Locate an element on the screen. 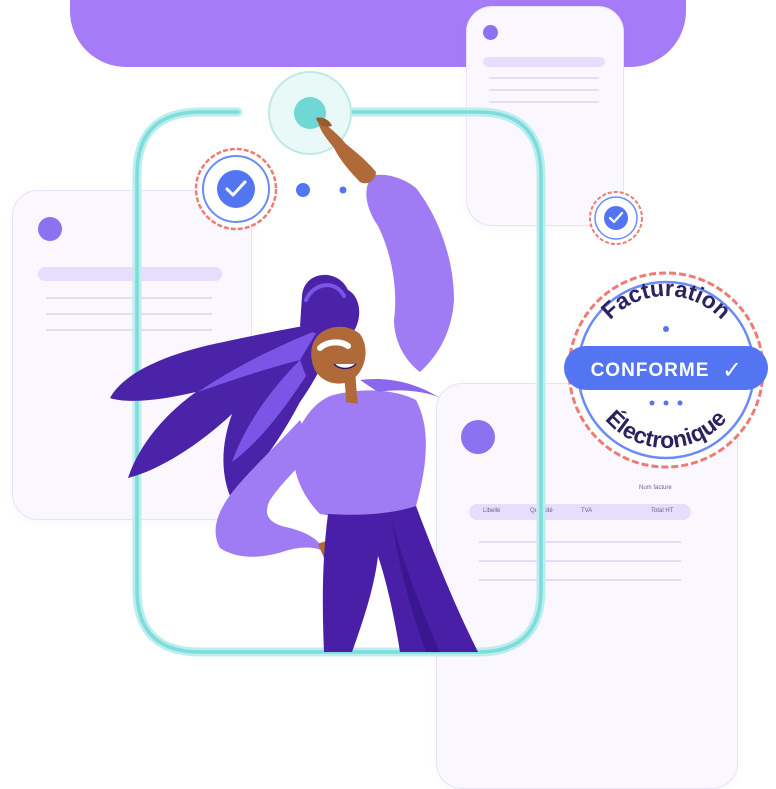 The height and width of the screenshot is (789, 776). compliance-badge: Facturation Électronique CONFORME ✓ is located at coordinates (666, 370).